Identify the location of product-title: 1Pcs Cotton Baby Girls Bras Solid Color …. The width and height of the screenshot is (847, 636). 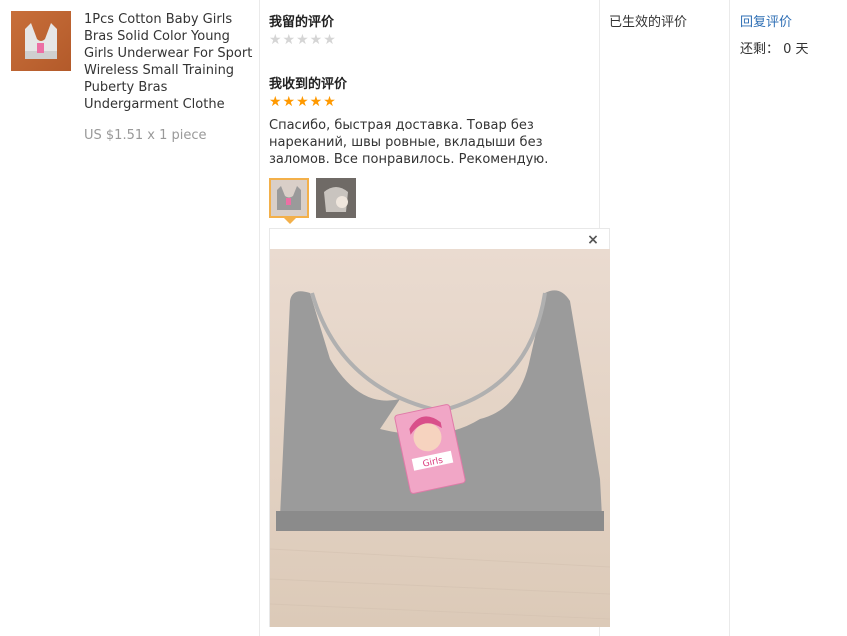
(169, 62).